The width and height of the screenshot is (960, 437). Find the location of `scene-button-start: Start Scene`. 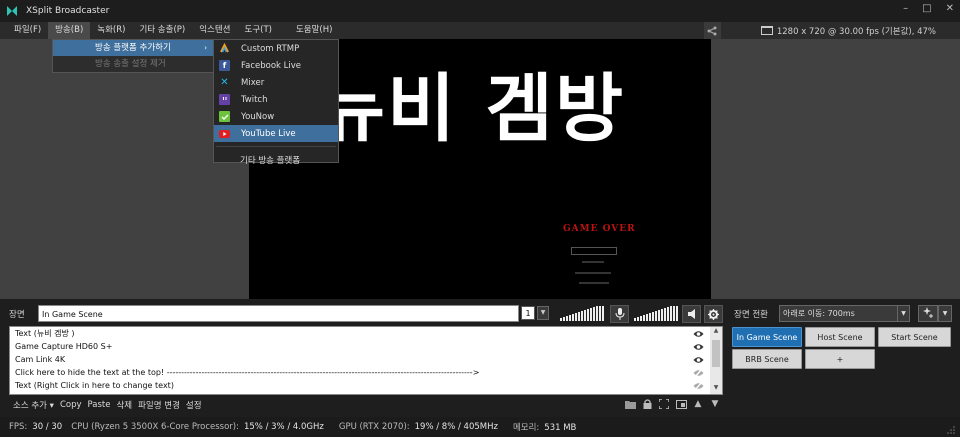

scene-button-start: Start Scene is located at coordinates (914, 337).